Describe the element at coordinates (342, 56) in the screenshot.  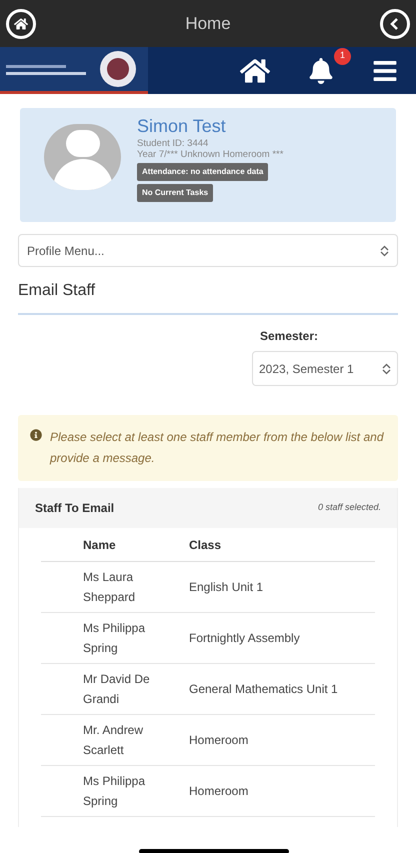
I see `notification-count: 1` at that location.